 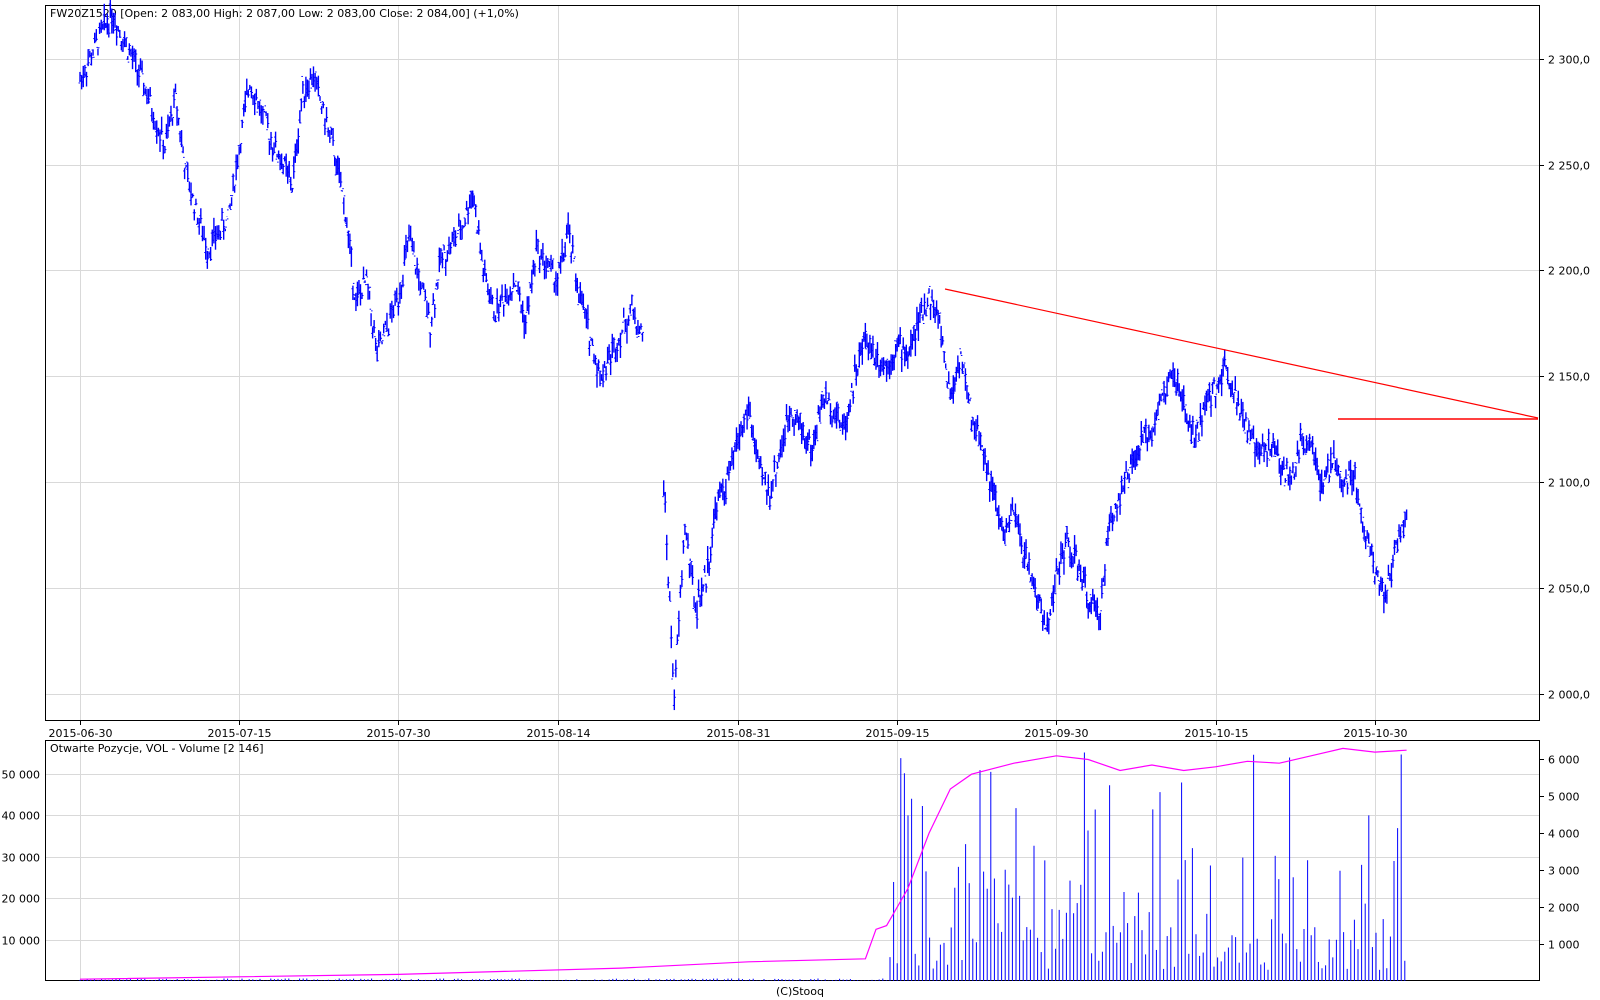 I want to click on volume-right-axis: 1 000 2 000 3 000 4 000 5 000 6 000, so click(x=1560, y=853).